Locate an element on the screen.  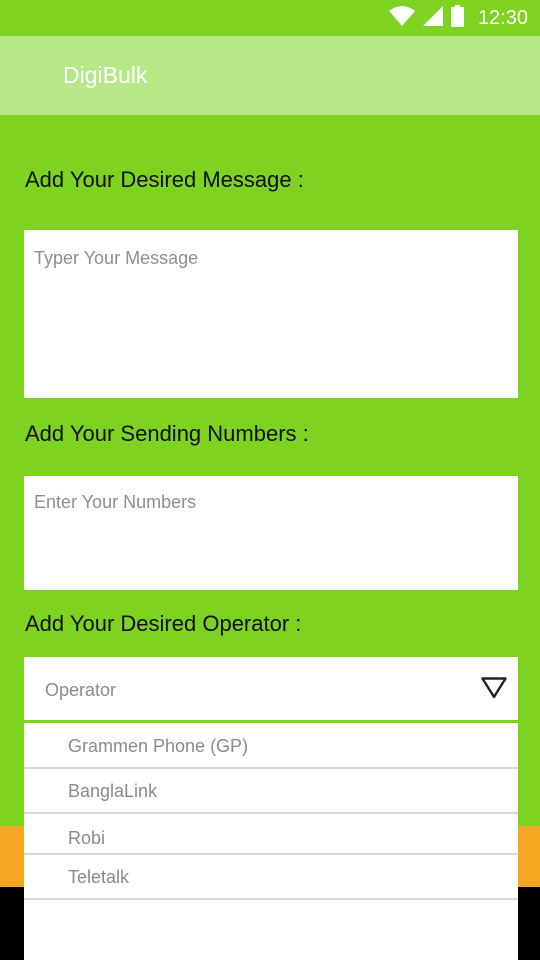
numbers-box is located at coordinates (271, 533).